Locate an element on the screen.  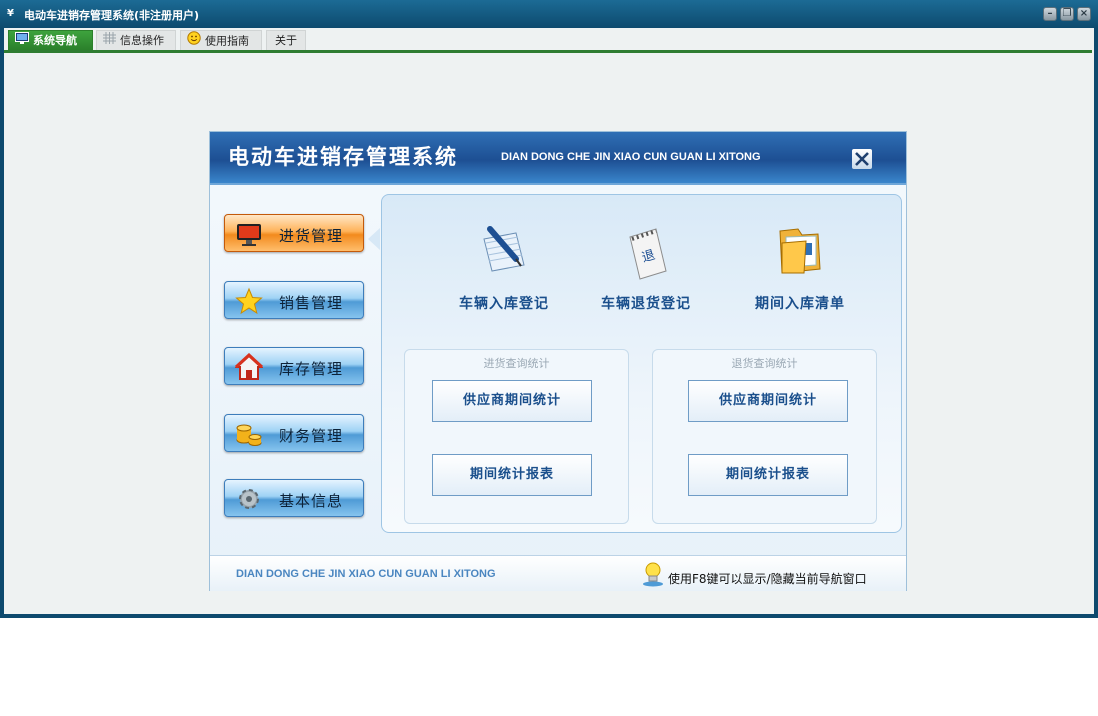
gear-icon is located at coordinates (249, 499).